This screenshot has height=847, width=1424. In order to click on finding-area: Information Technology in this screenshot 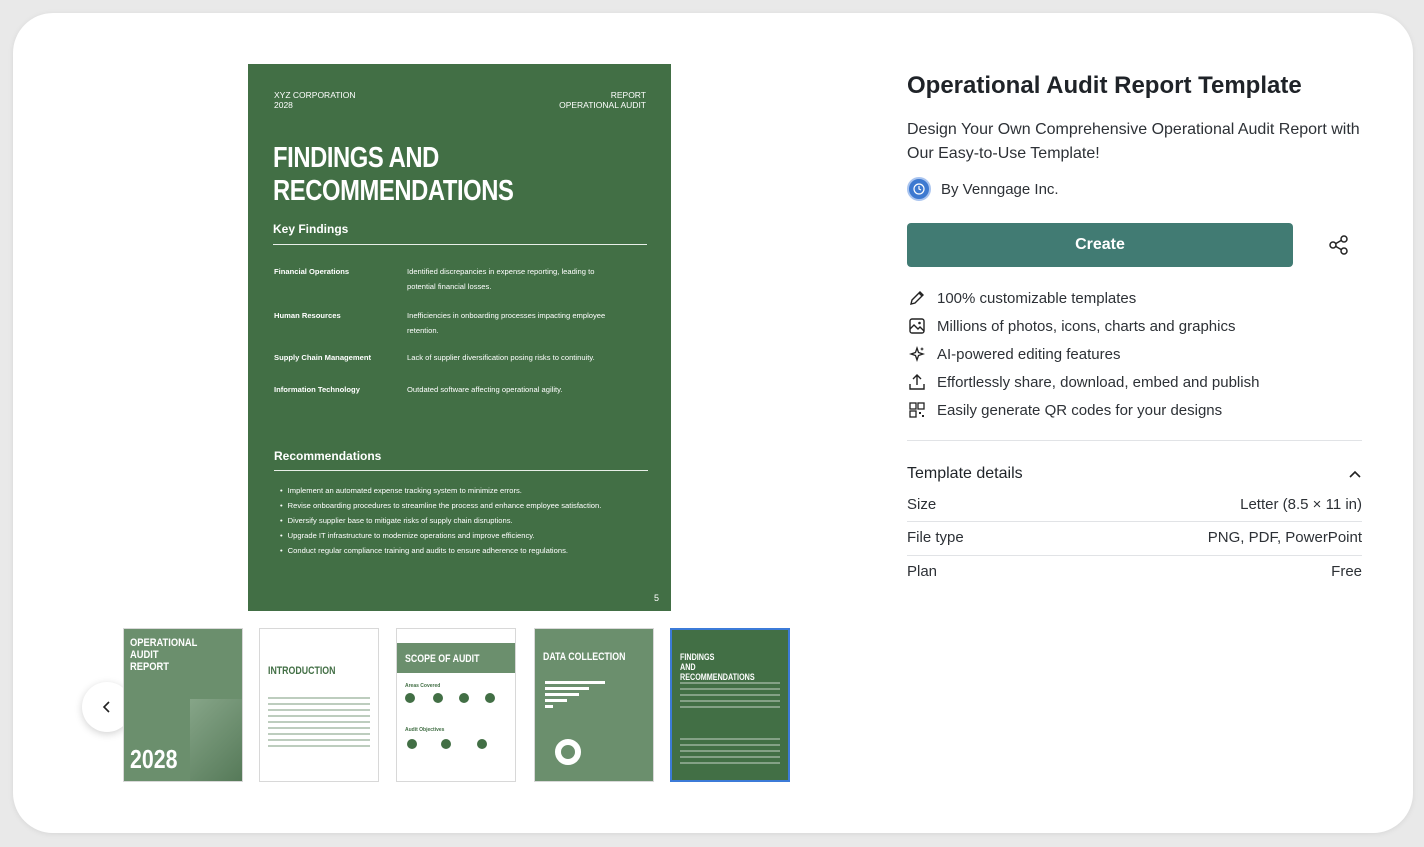, I will do `click(317, 389)`.